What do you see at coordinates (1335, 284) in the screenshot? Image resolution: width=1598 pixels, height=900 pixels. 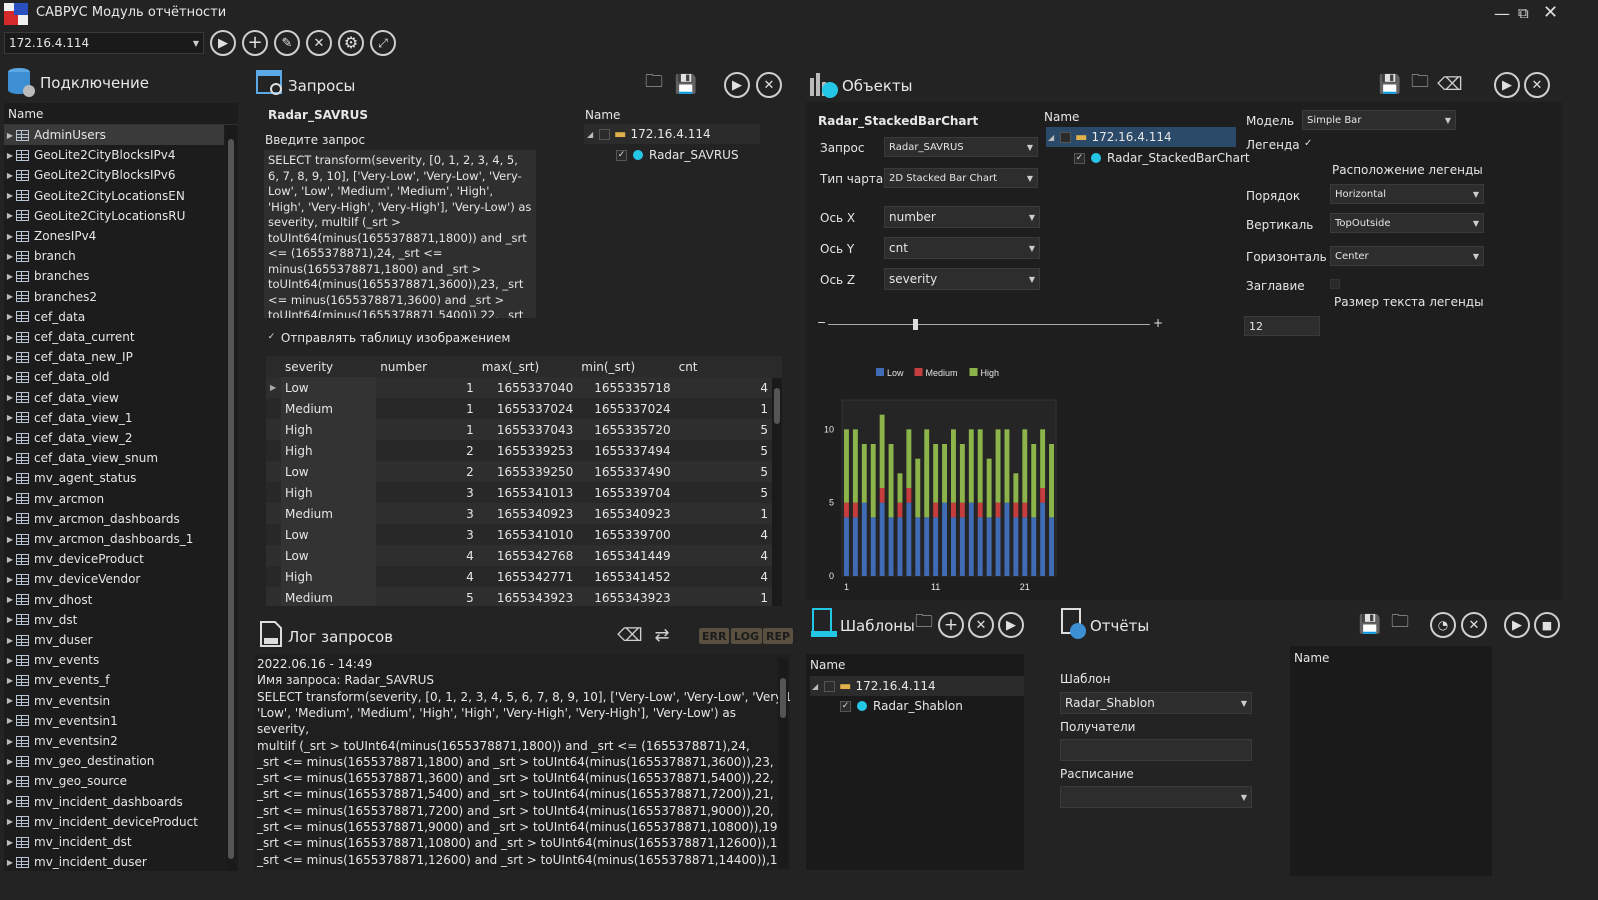 I see `caption-checkbox` at bounding box center [1335, 284].